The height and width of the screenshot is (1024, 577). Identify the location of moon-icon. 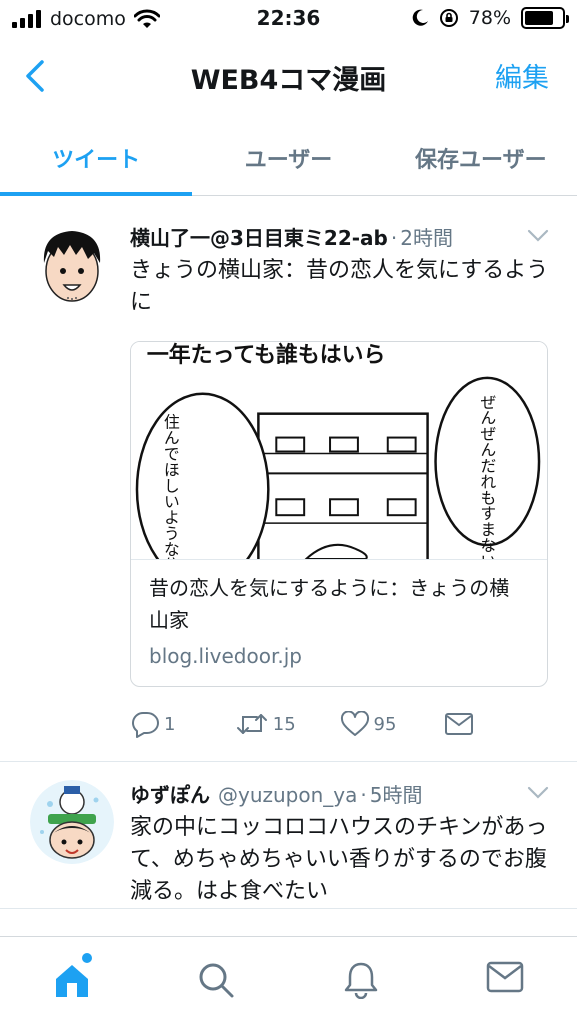
(420, 17).